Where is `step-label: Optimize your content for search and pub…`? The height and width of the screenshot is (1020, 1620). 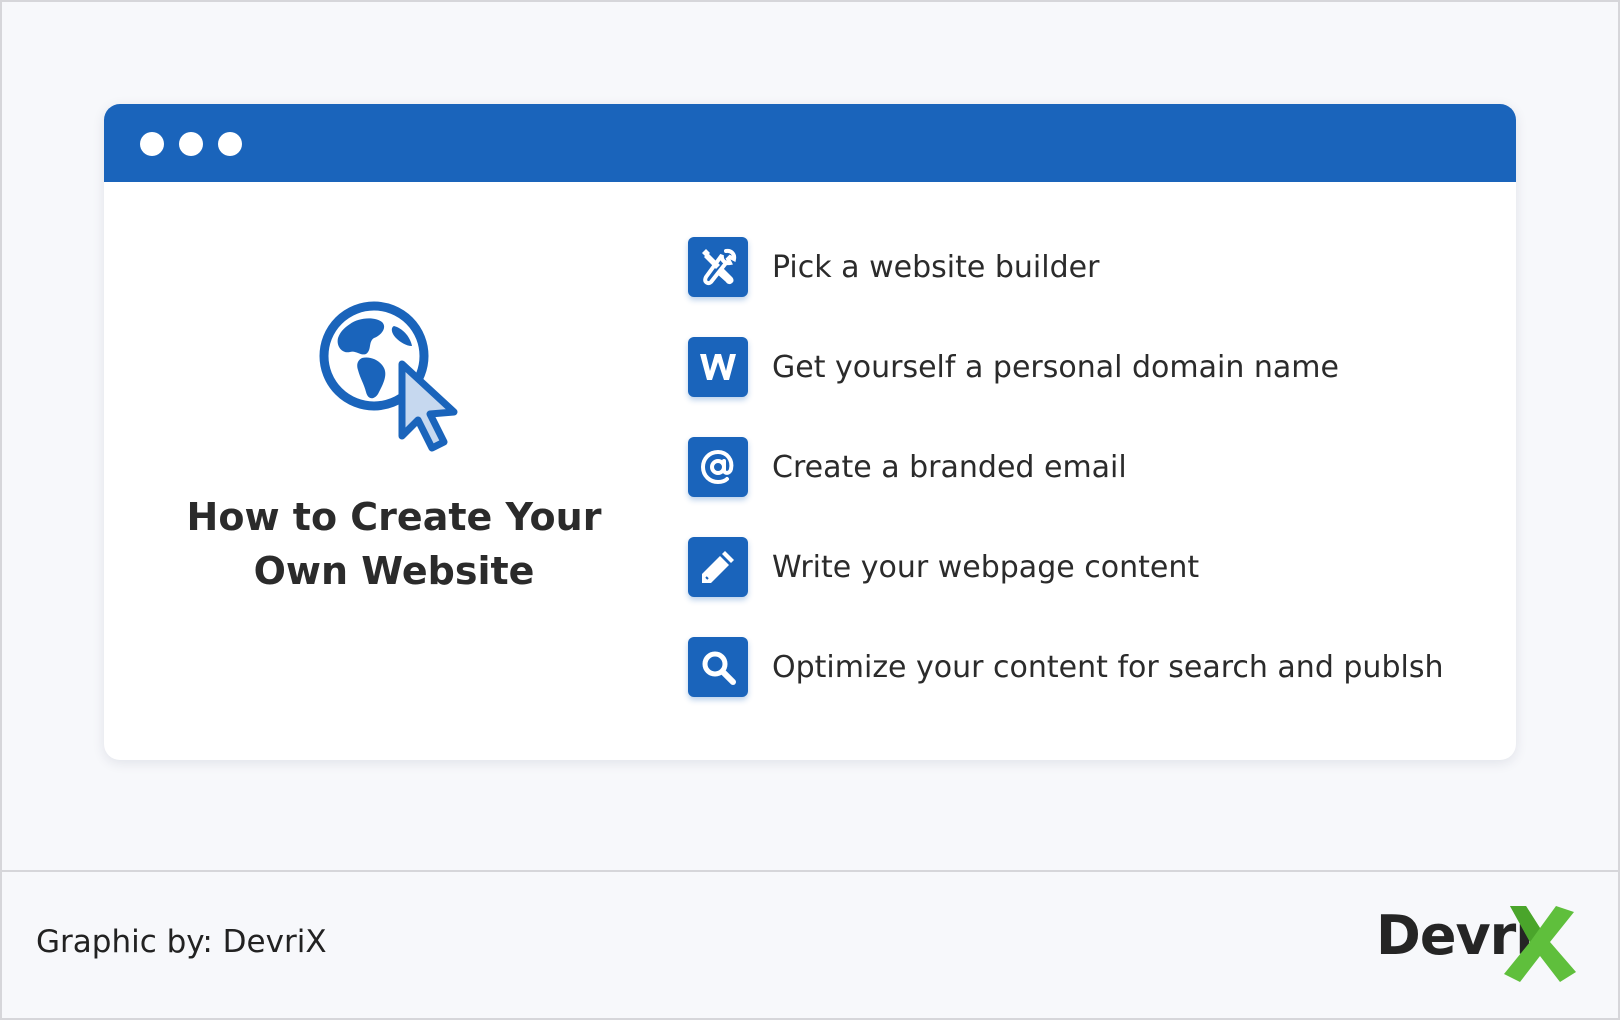
step-label: Optimize your content for search and pub… is located at coordinates (1108, 667).